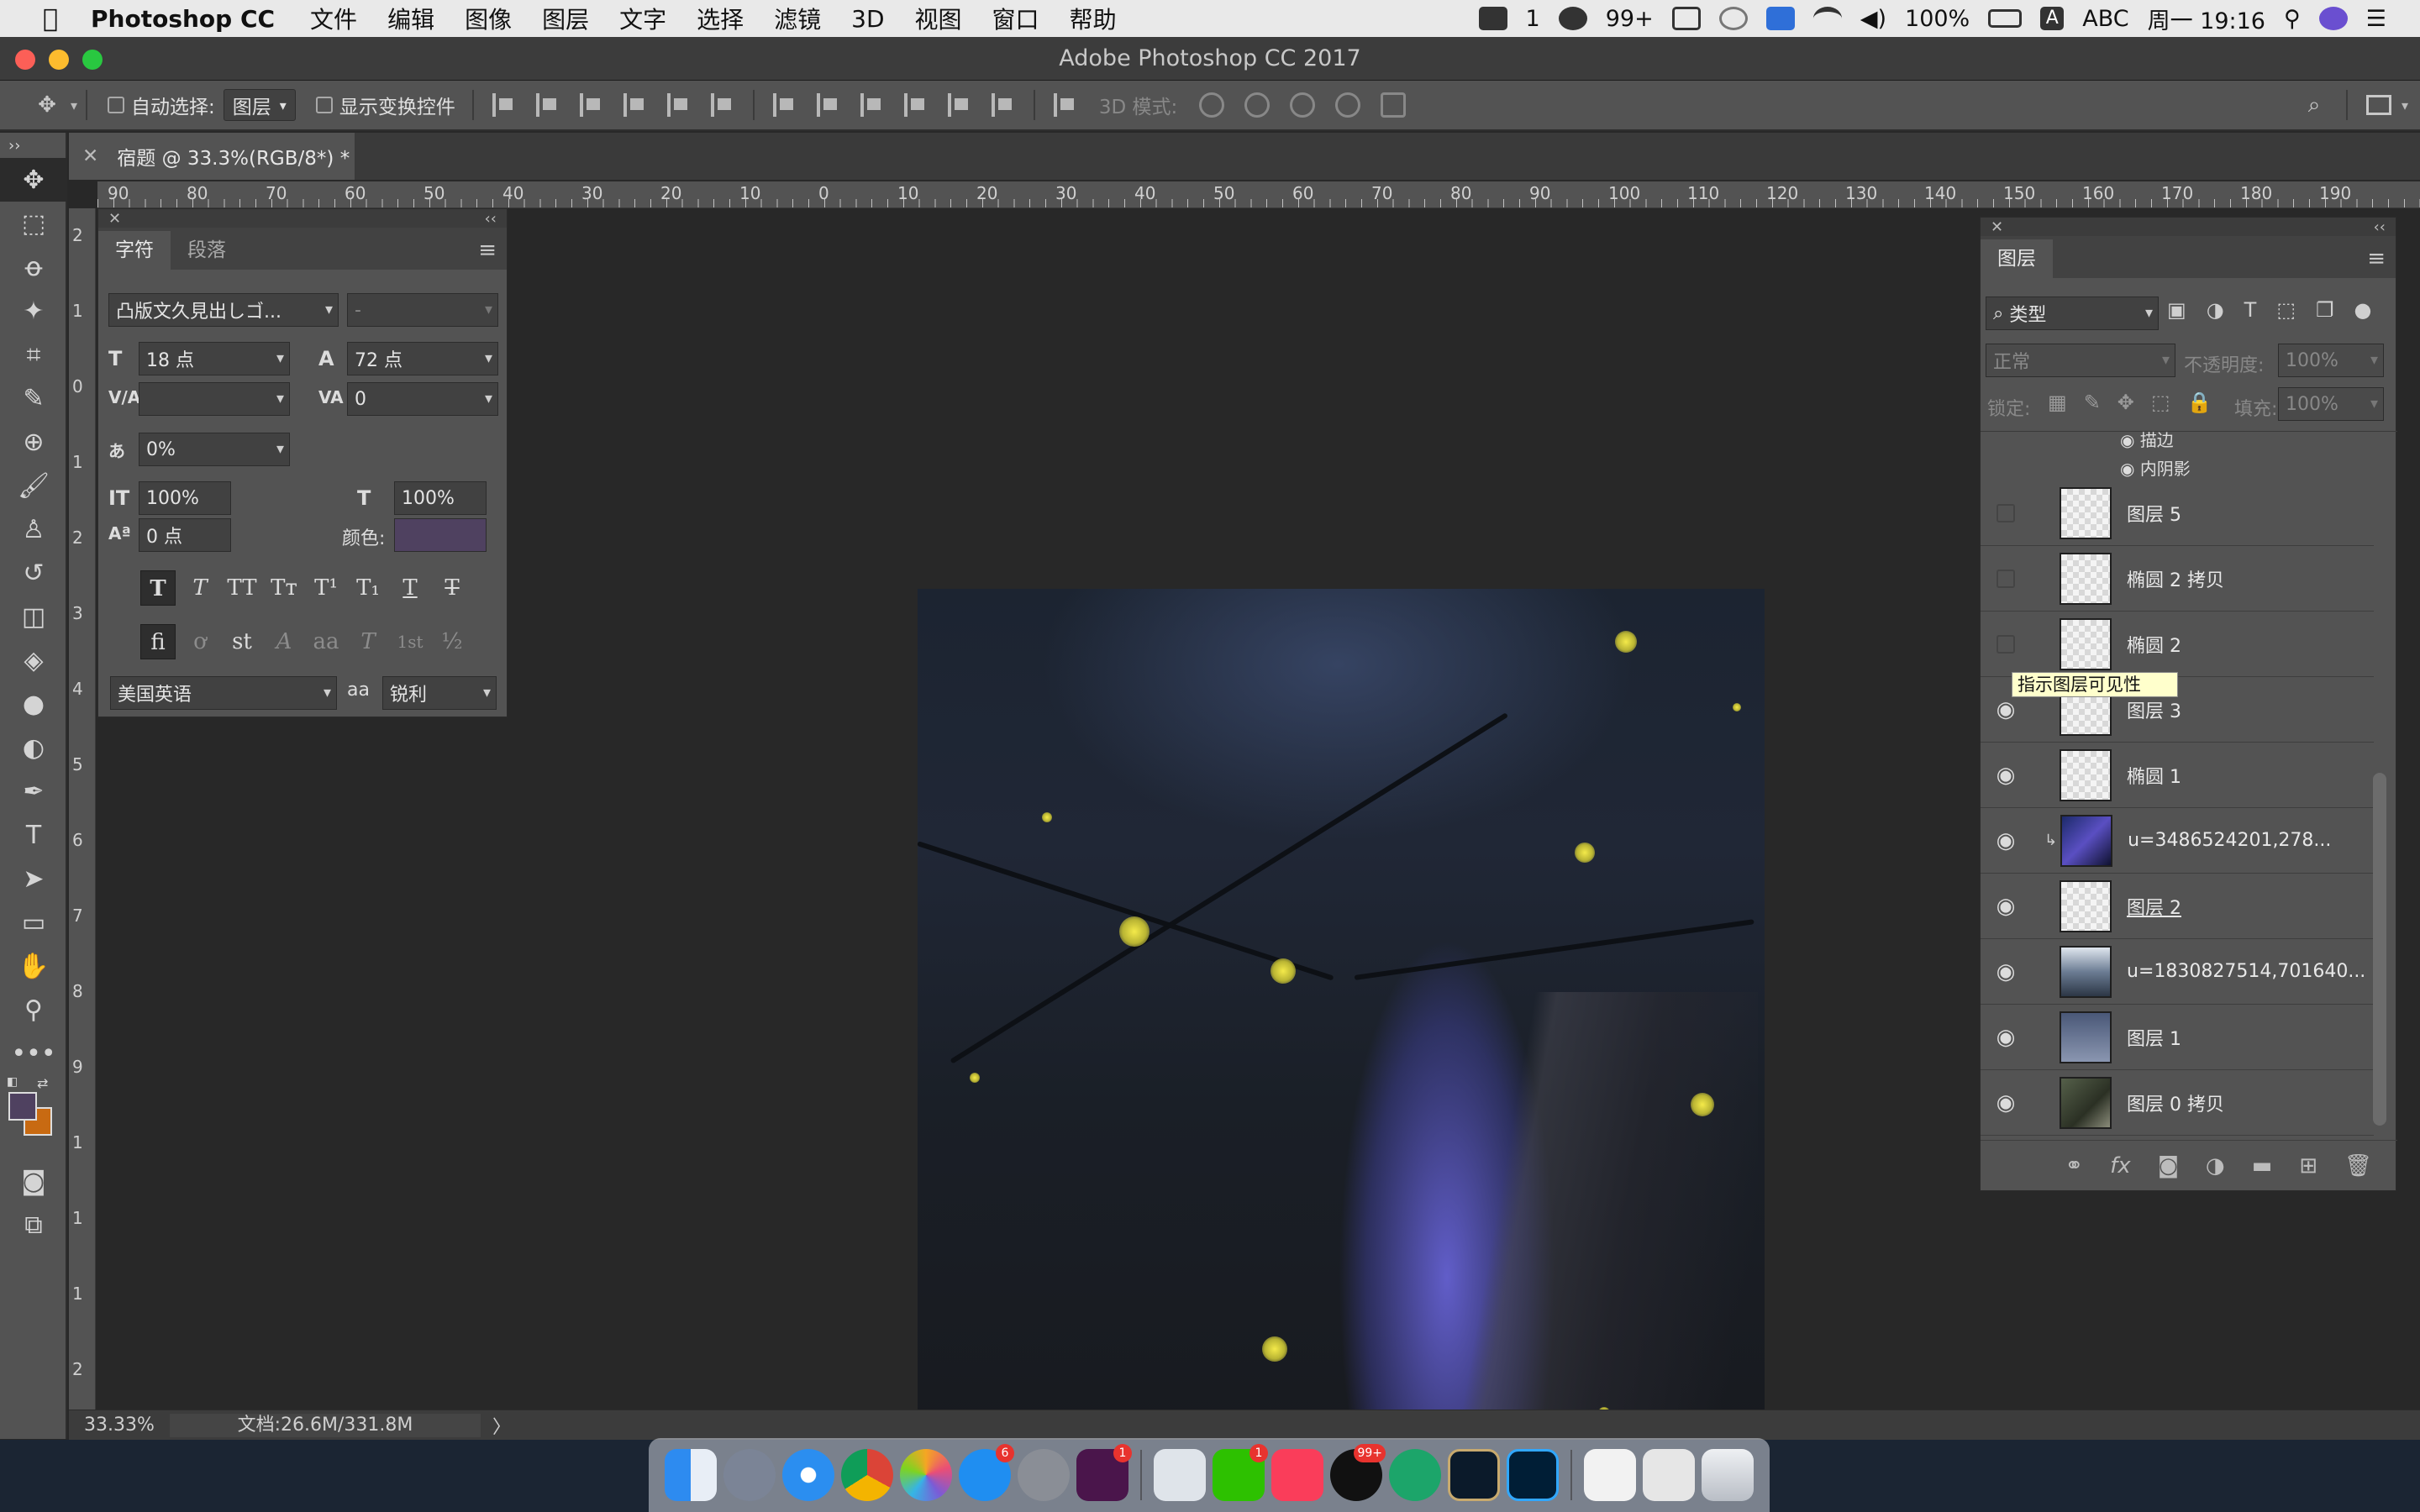 The height and width of the screenshot is (1512, 2420). I want to click on history-brush-tool: ↺, so click(34, 573).